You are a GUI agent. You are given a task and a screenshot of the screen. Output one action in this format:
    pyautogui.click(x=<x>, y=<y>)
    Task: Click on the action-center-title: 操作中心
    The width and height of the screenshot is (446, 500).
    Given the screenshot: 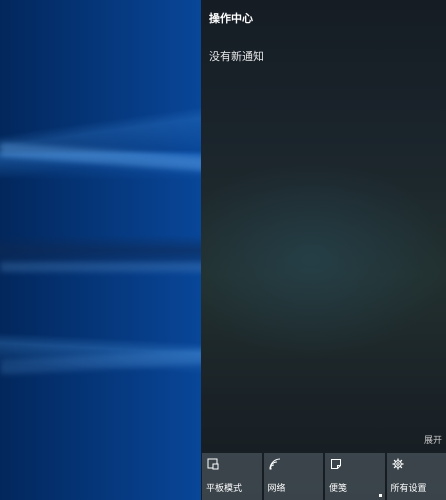 What is the action you would take?
    pyautogui.click(x=231, y=18)
    